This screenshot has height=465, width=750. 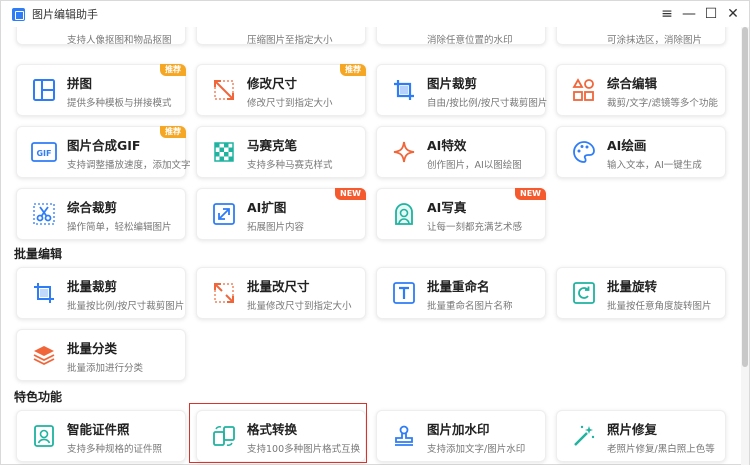 What do you see at coordinates (487, 103) in the screenshot?
I see `tool-desc: 自由/按比例/按尺寸裁剪图片` at bounding box center [487, 103].